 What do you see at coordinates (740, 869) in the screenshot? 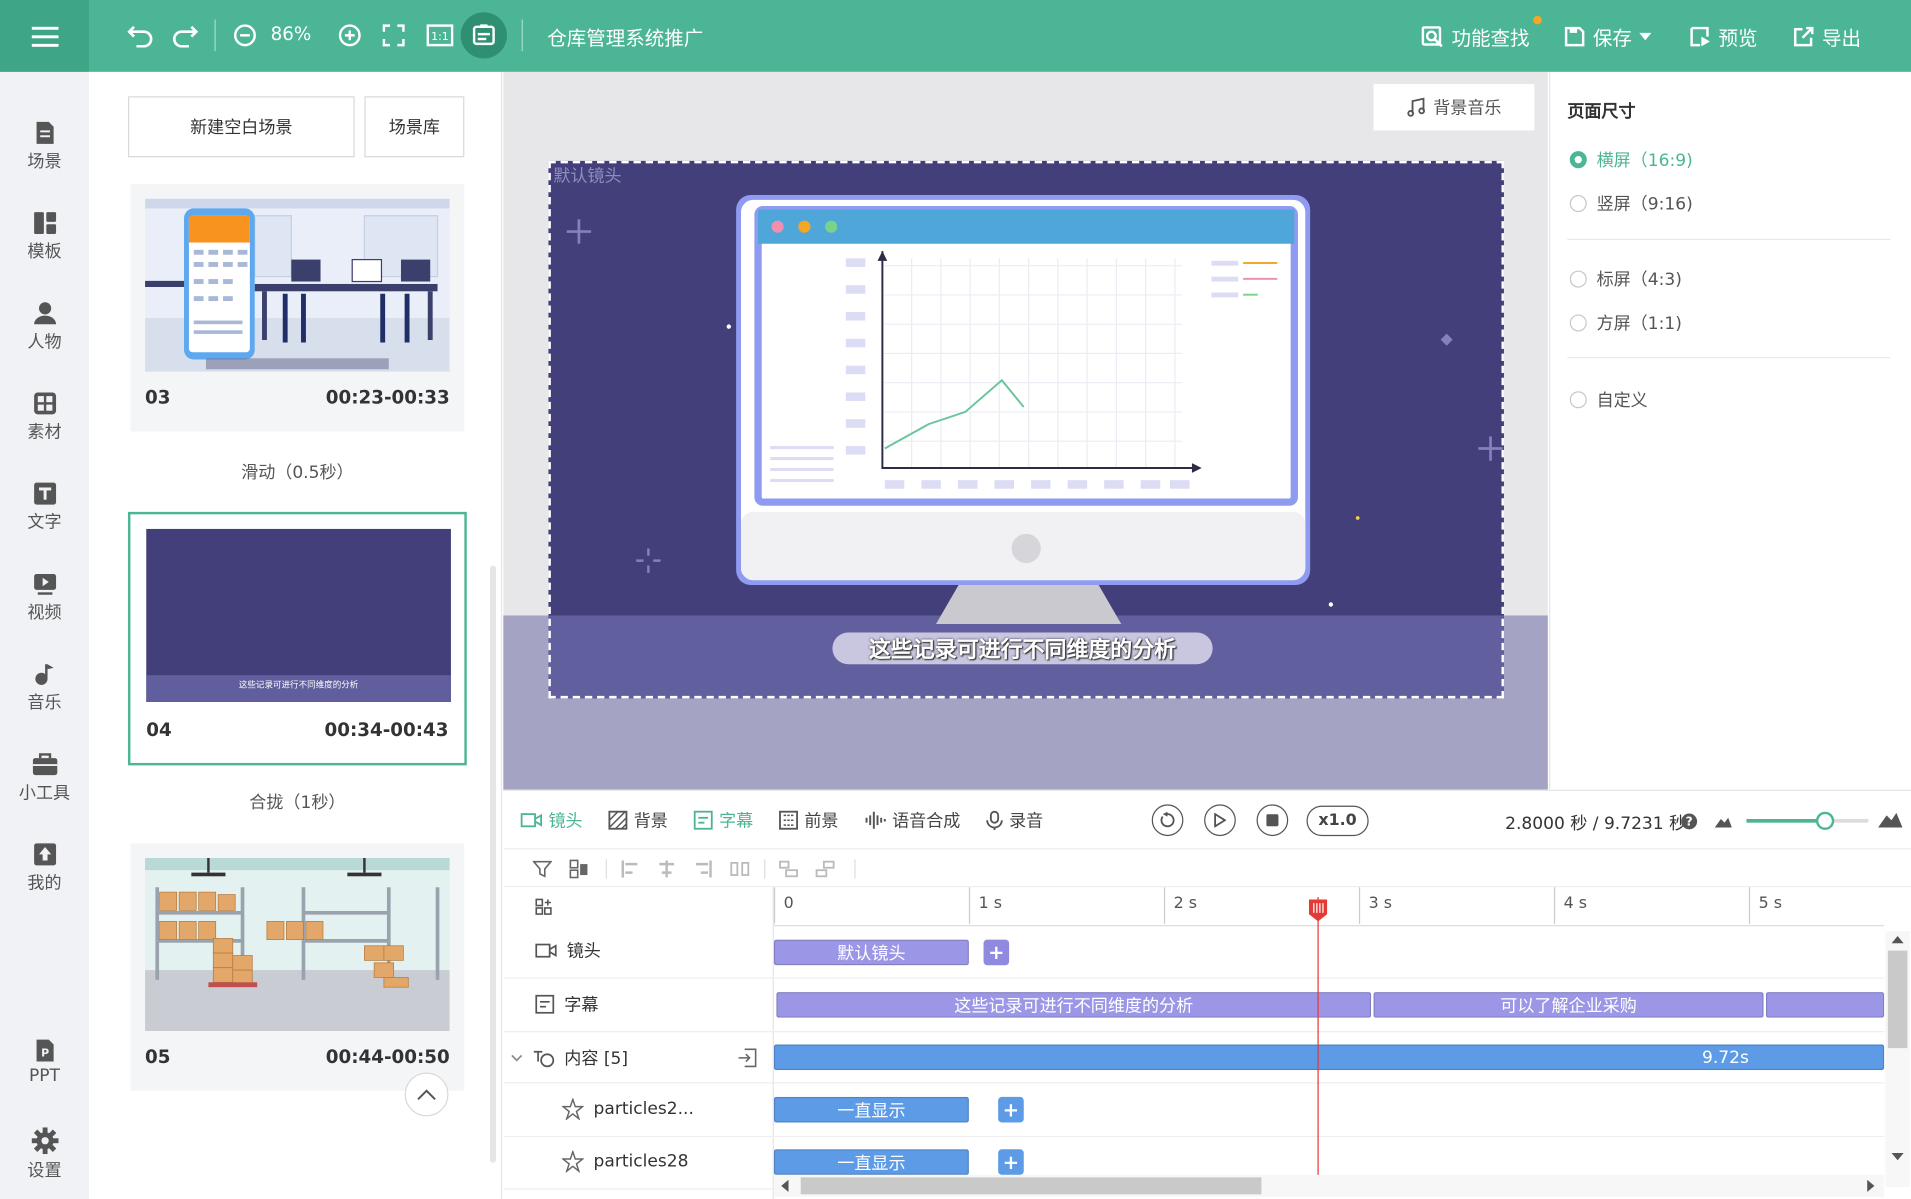
I see `distribute-icon` at bounding box center [740, 869].